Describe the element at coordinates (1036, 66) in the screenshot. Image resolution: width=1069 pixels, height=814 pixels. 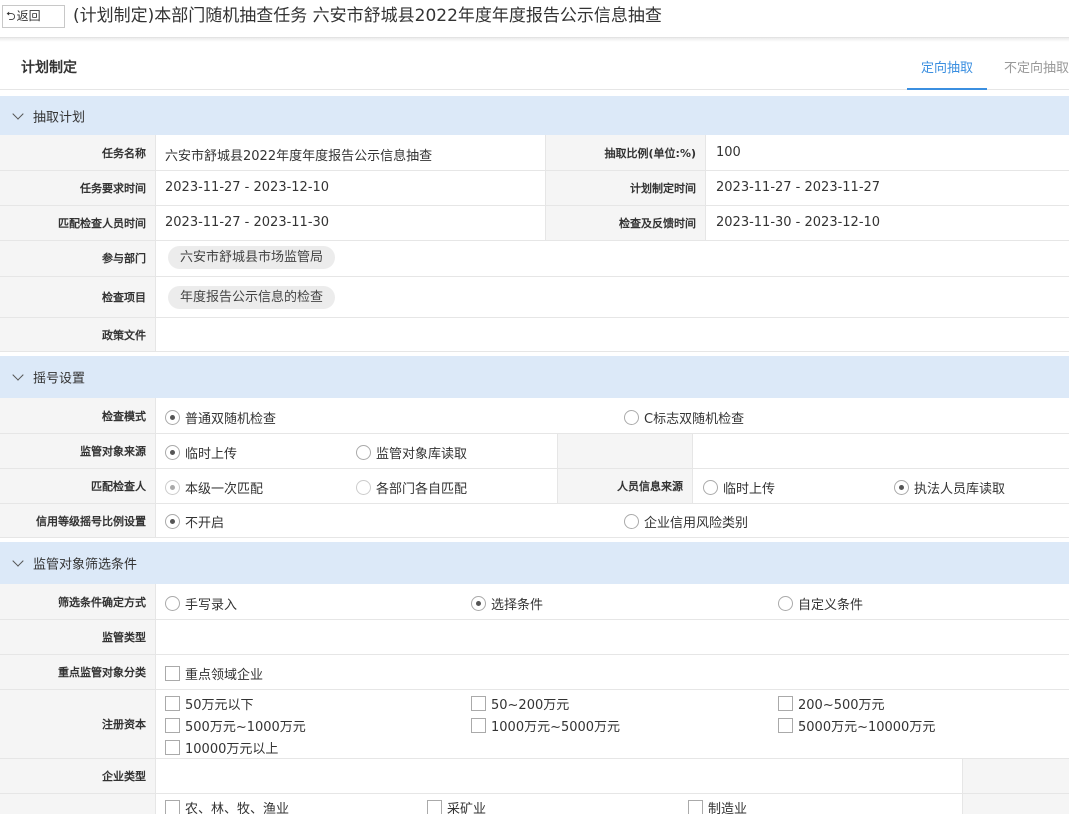
I see `tab-undirected-extract: 不定向抽取` at that location.